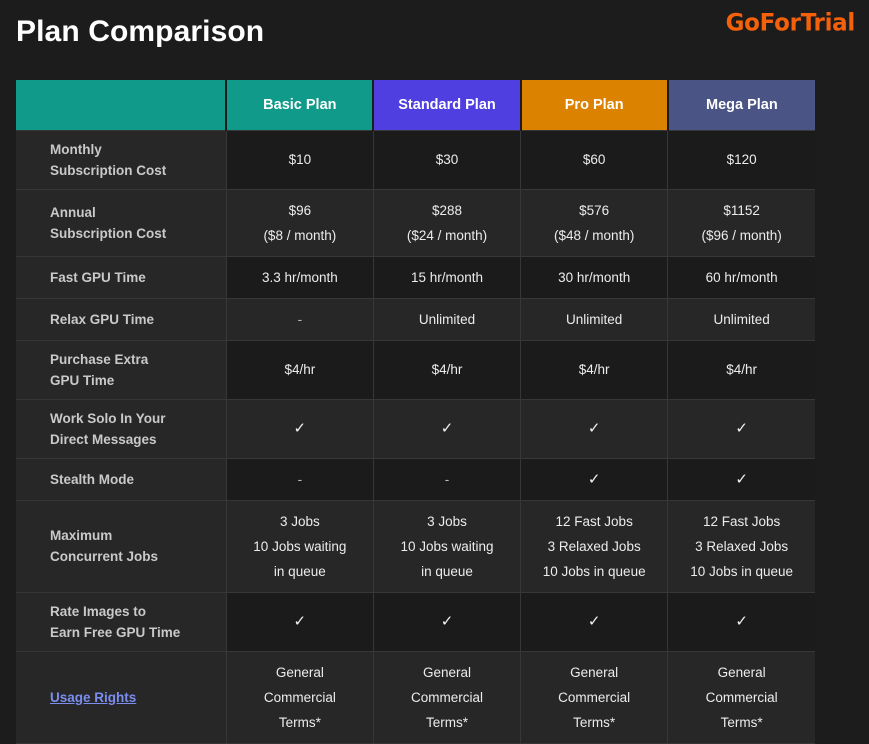  I want to click on cell-line: $1152, so click(741, 210).